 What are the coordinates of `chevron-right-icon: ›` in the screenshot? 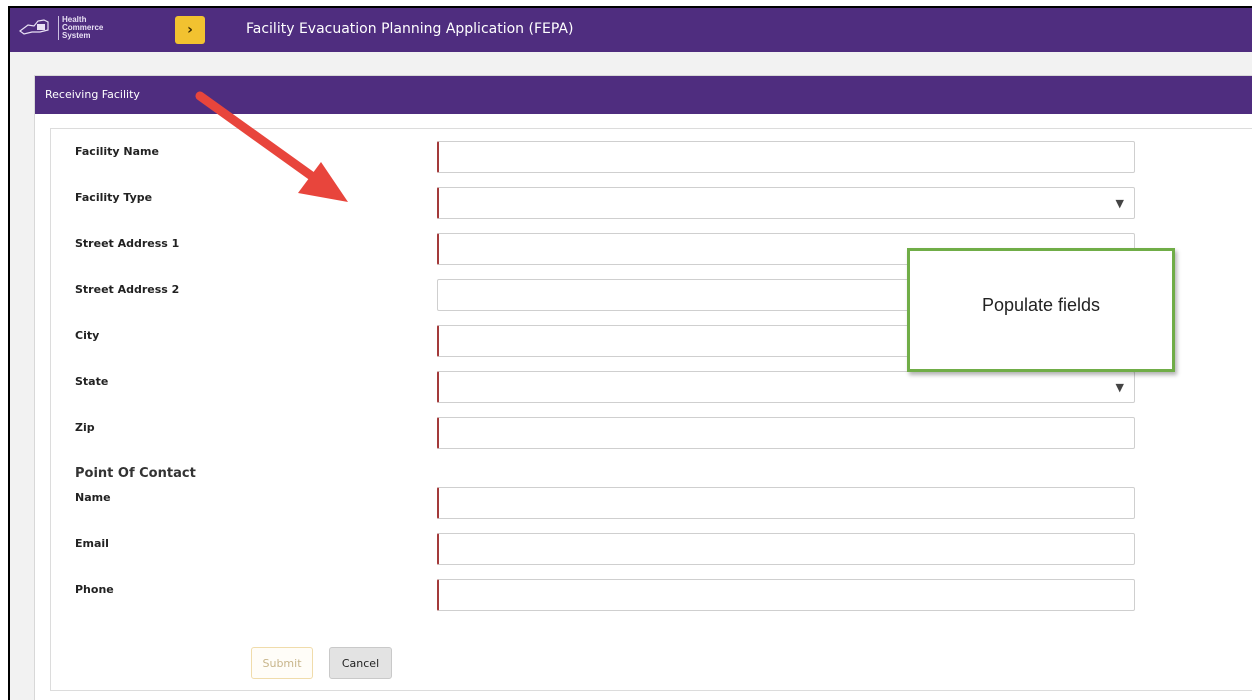 It's located at (190, 30).